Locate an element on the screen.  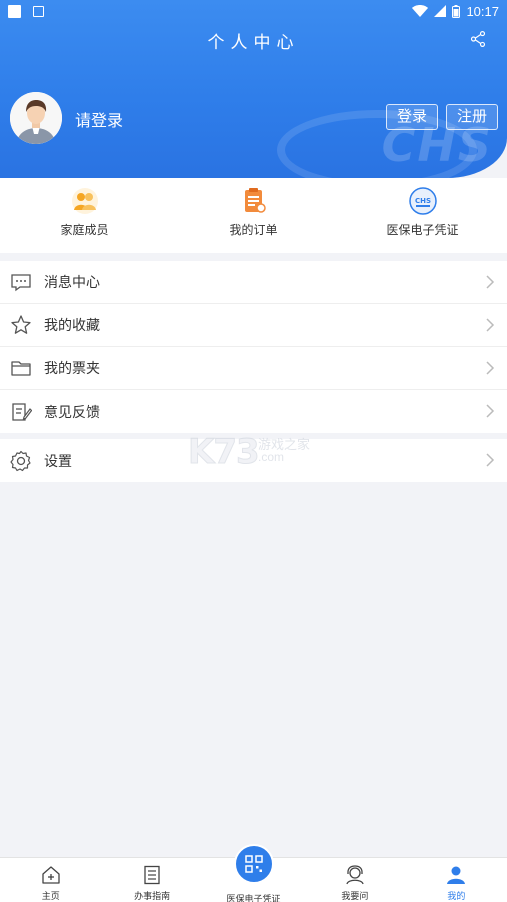
tab-guide: 办事指南 is located at coordinates (151, 880).